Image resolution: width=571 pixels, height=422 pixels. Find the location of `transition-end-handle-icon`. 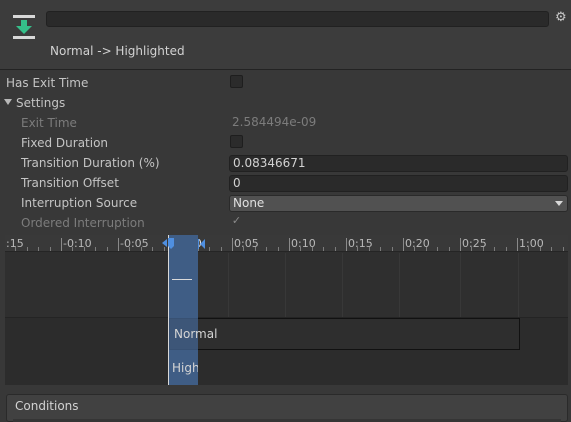

transition-end-handle-icon is located at coordinates (202, 243).